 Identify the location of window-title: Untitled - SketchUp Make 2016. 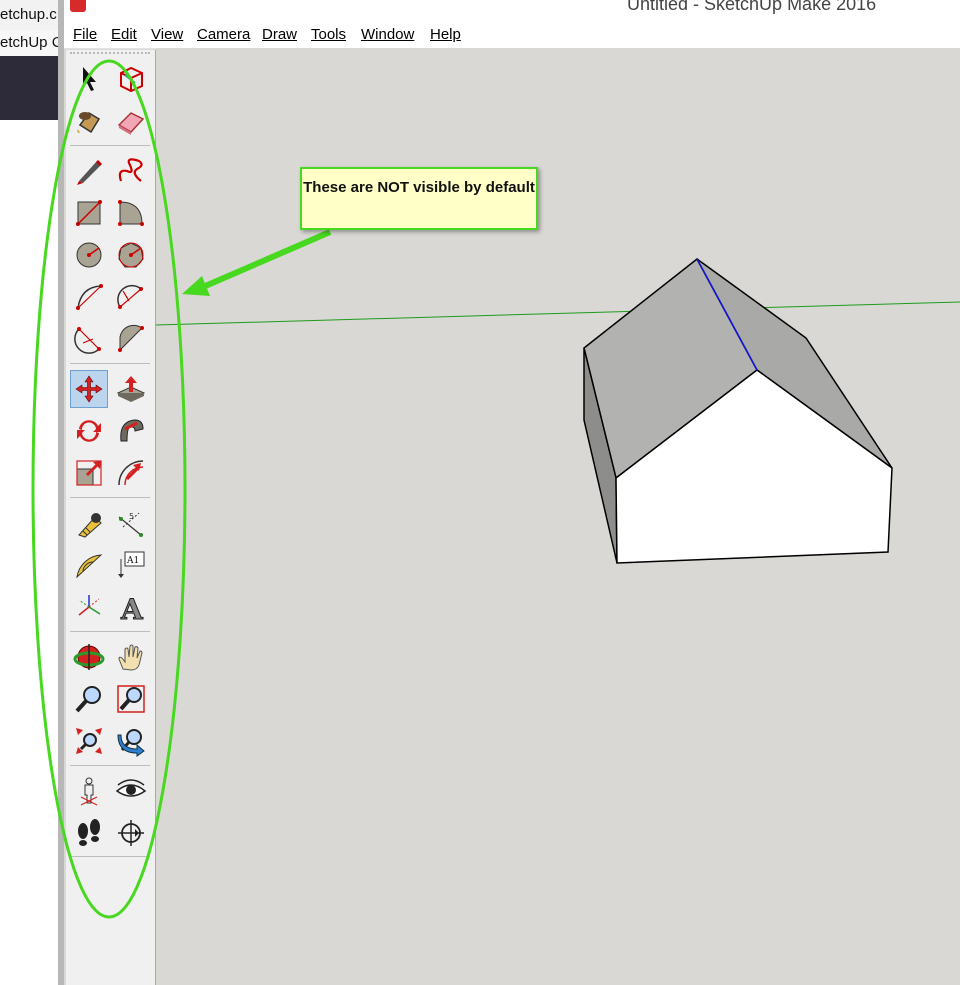
(752, 7).